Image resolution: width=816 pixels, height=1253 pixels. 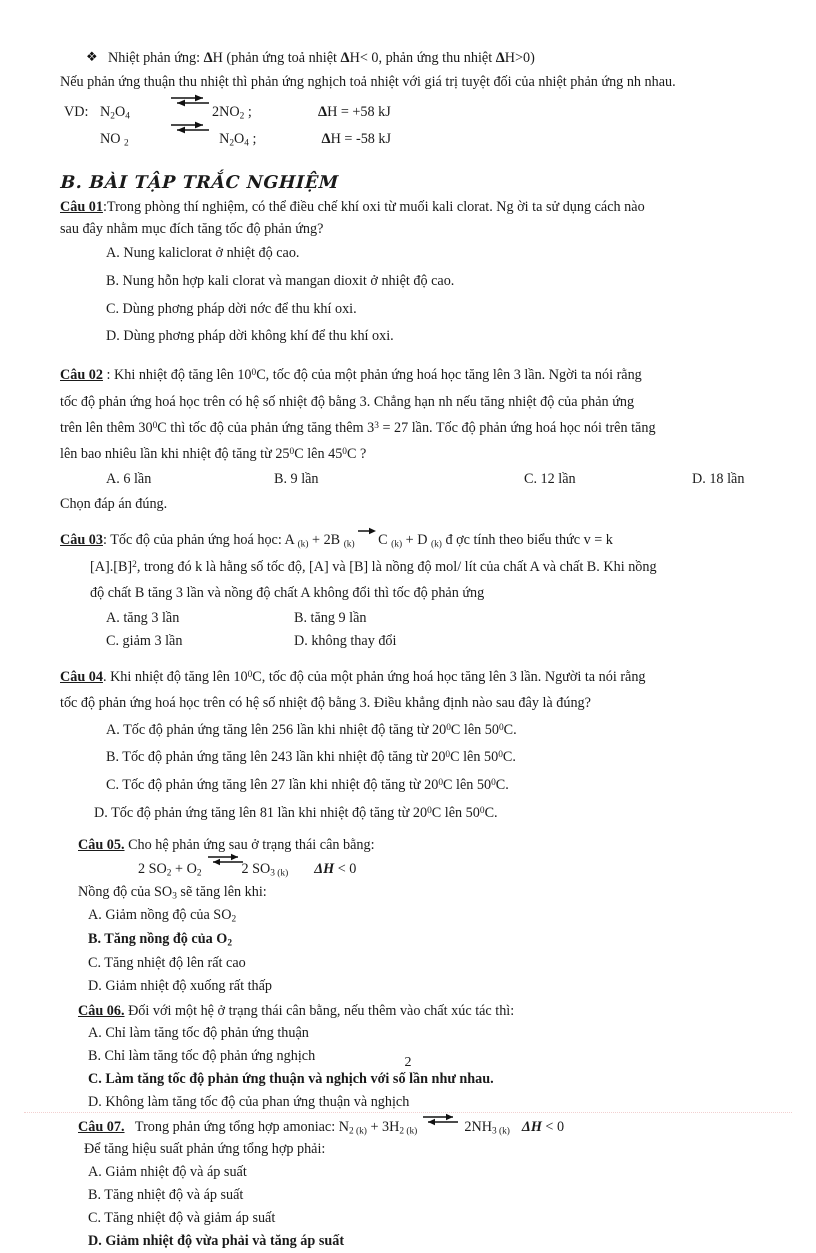 I want to click on question-02-line3-a: trên lên thêm 30, so click(x=106, y=427).